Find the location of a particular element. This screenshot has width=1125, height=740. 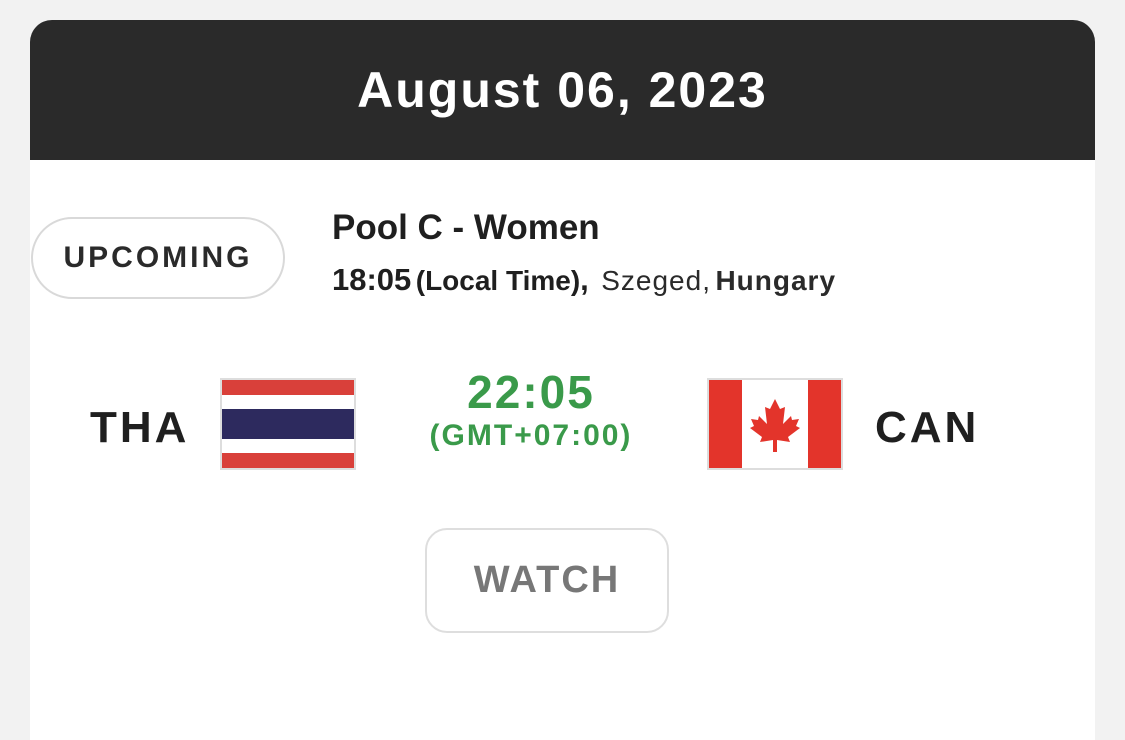

local-time-label: (Local Time) is located at coordinates (498, 280).